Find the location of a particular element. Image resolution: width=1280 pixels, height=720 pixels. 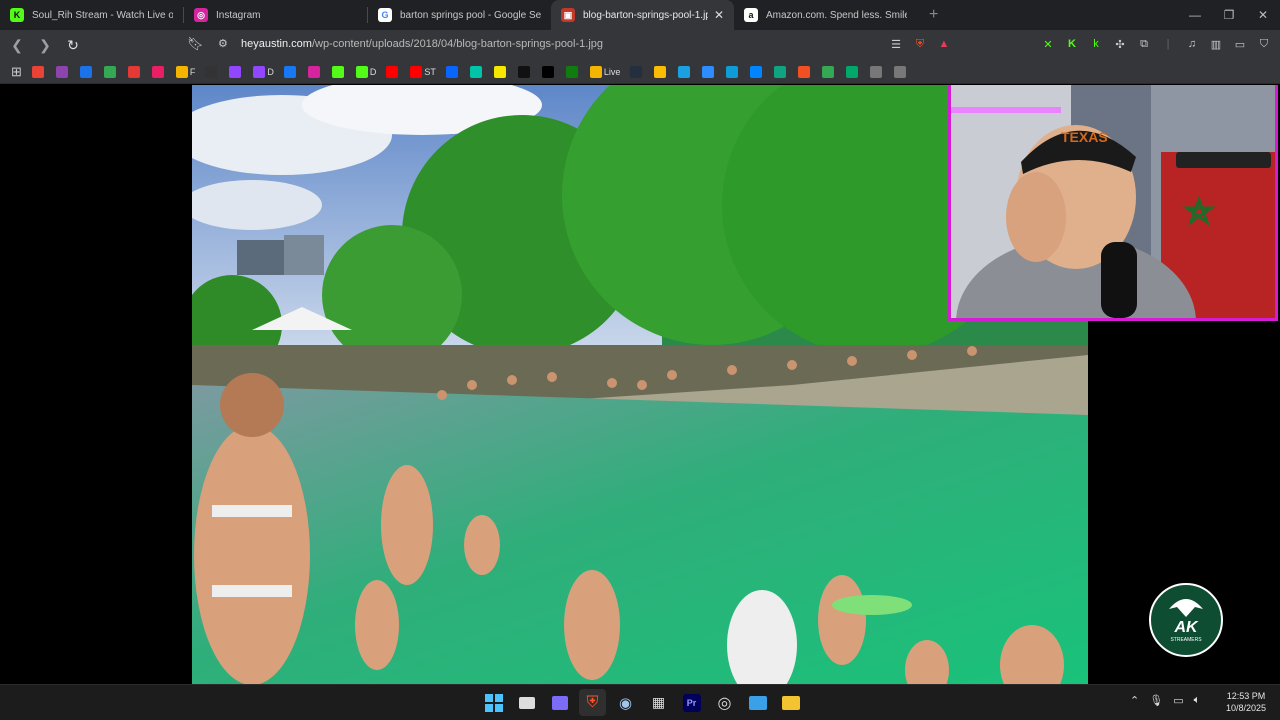

taskbar-apps: ⛨ ◉ ▦ Pr ◎ is located at coordinates (642, 702).